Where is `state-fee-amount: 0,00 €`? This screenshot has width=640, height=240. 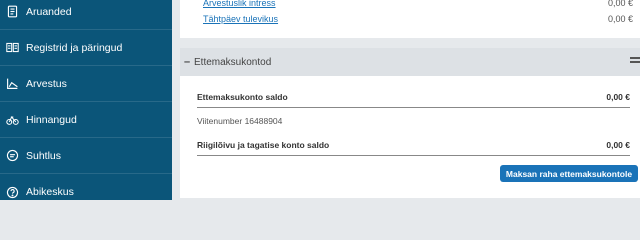 state-fee-amount: 0,00 € is located at coordinates (618, 145).